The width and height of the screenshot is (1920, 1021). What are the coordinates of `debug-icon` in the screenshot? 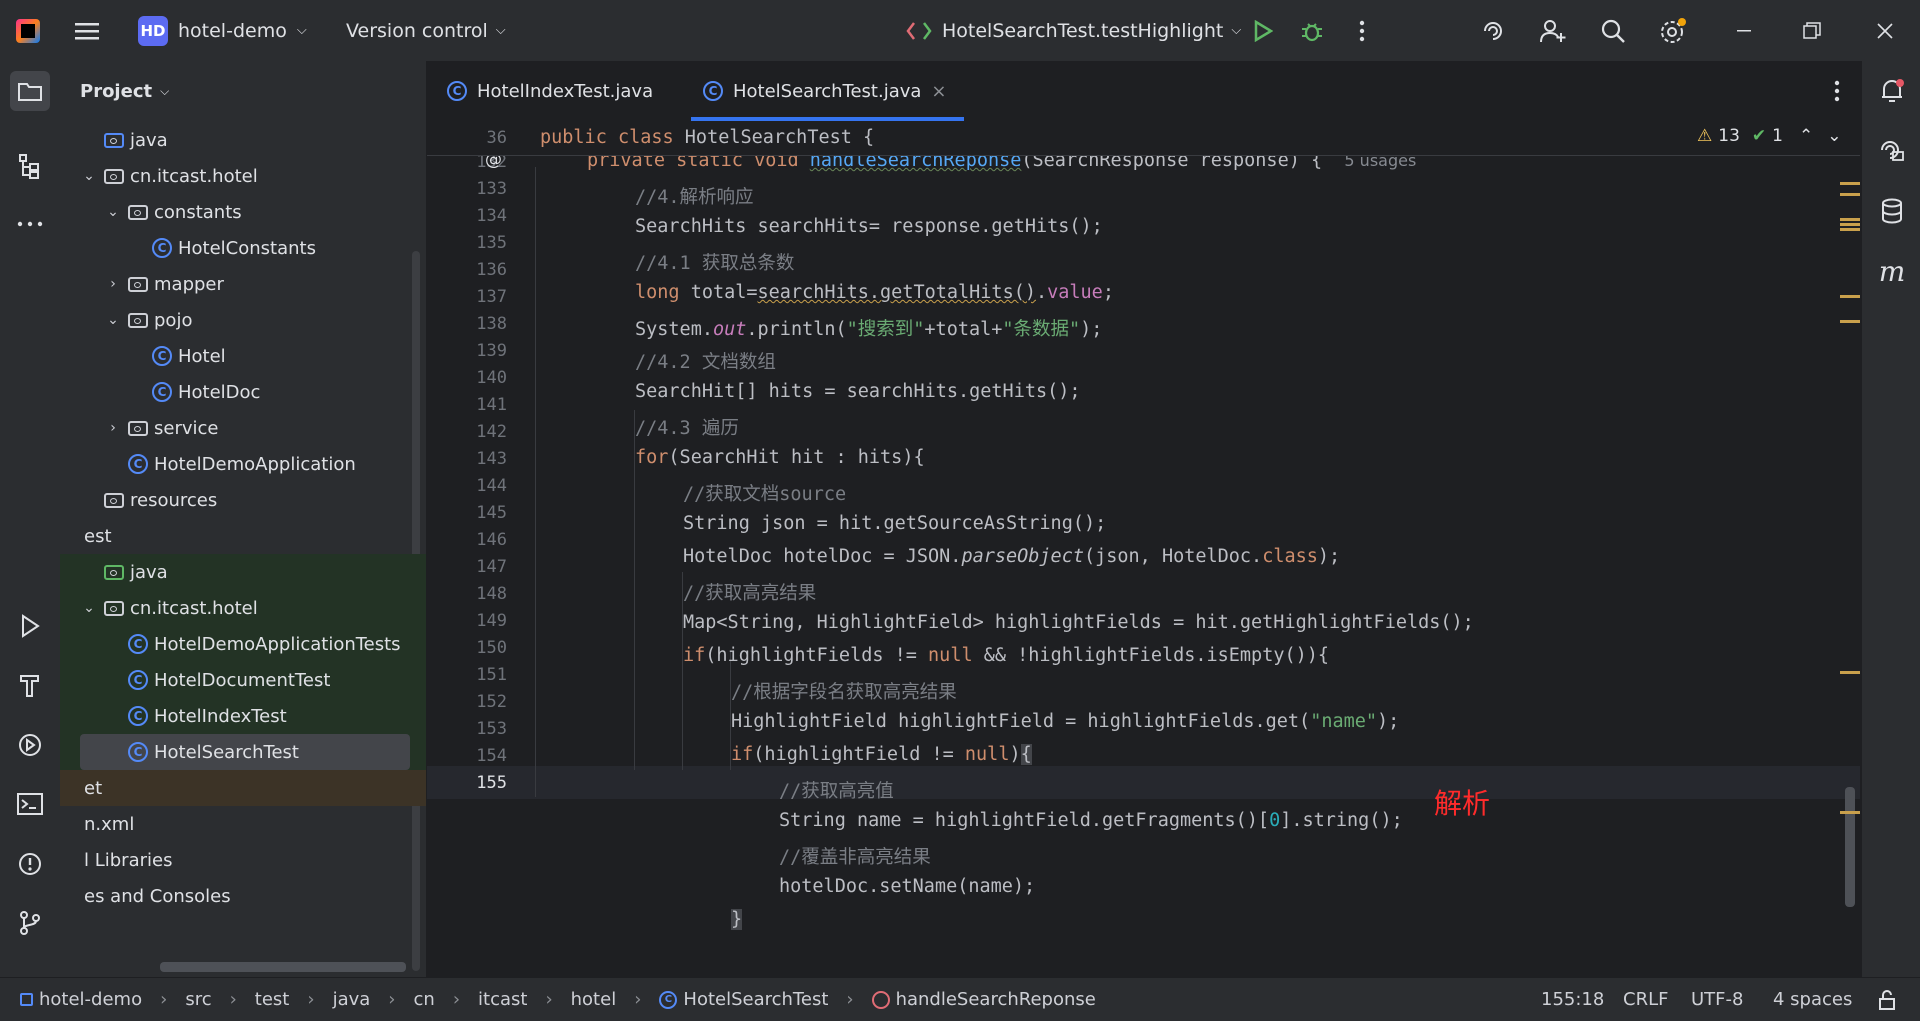 It's located at (1312, 30).